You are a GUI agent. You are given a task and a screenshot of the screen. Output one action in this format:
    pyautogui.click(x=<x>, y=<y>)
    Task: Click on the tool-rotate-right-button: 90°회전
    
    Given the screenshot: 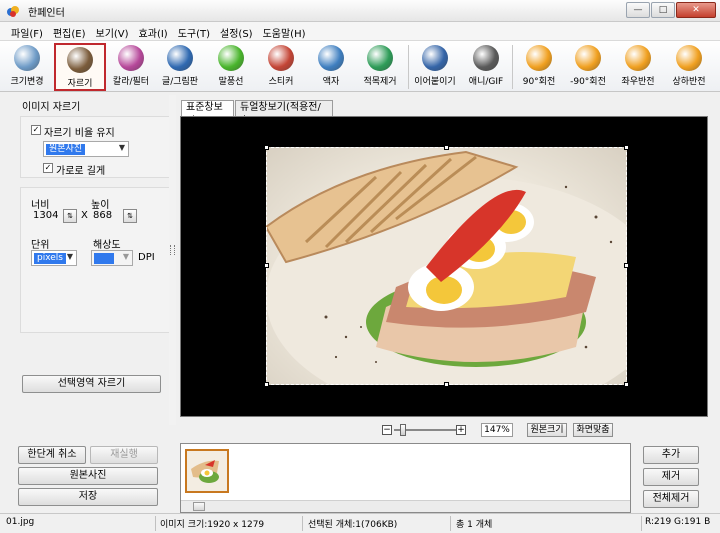 What is the action you would take?
    pyautogui.click(x=539, y=67)
    